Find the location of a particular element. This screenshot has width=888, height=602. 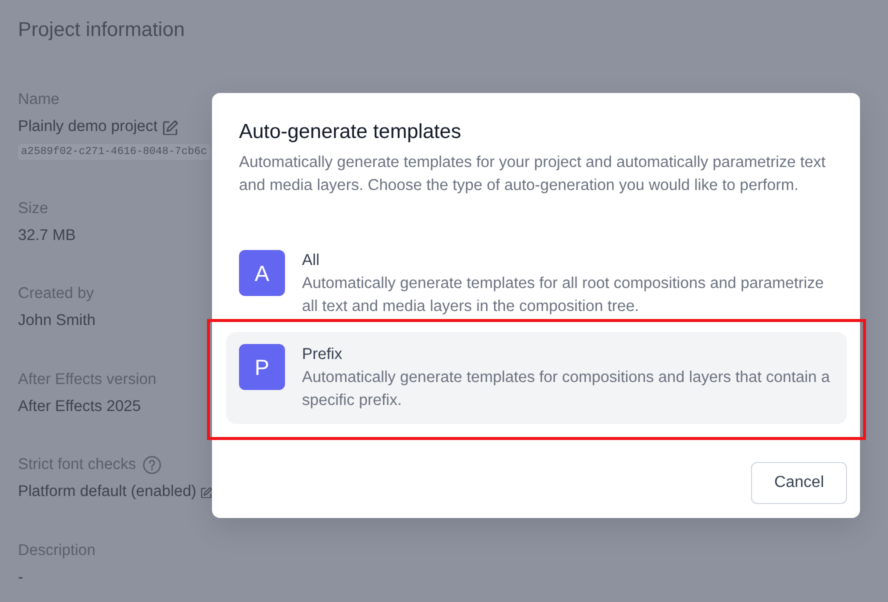

letter-tile: A is located at coordinates (262, 273).